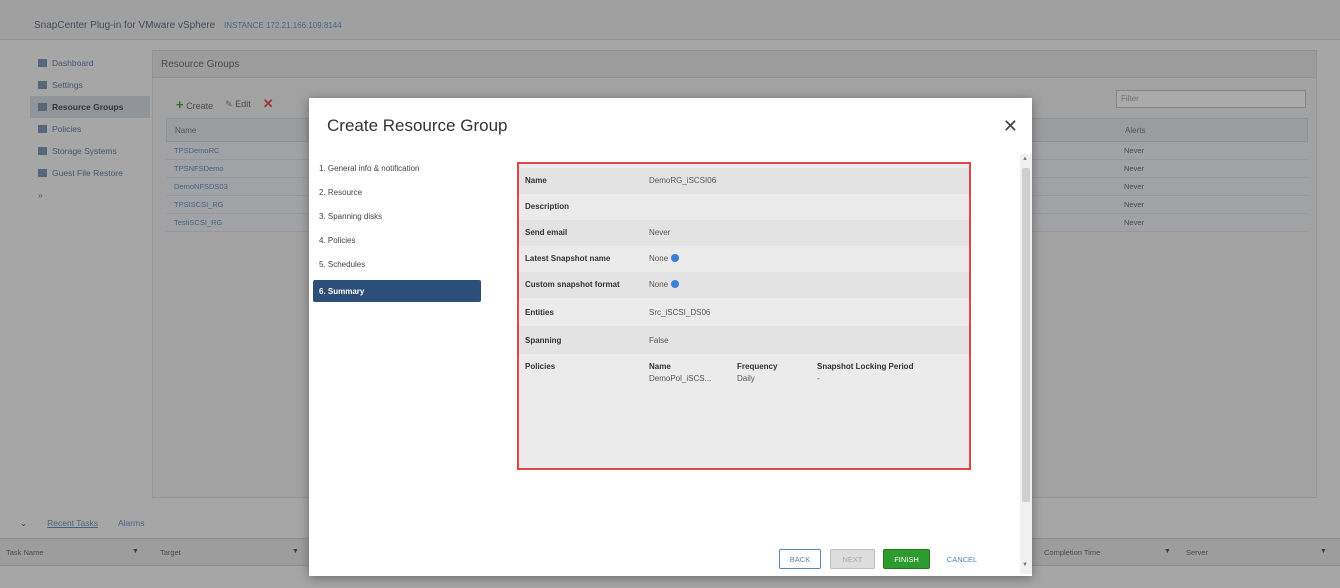  Describe the element at coordinates (399, 264) in the screenshot. I see `step-schedules: 5. Schedules` at that location.